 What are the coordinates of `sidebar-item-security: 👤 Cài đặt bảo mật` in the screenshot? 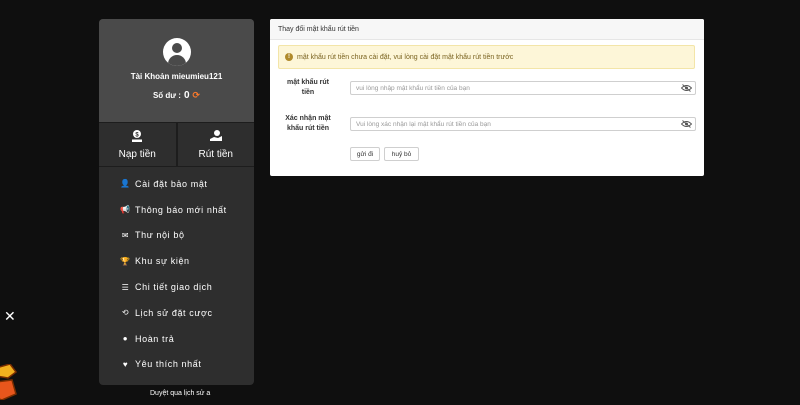 It's located at (176, 184).